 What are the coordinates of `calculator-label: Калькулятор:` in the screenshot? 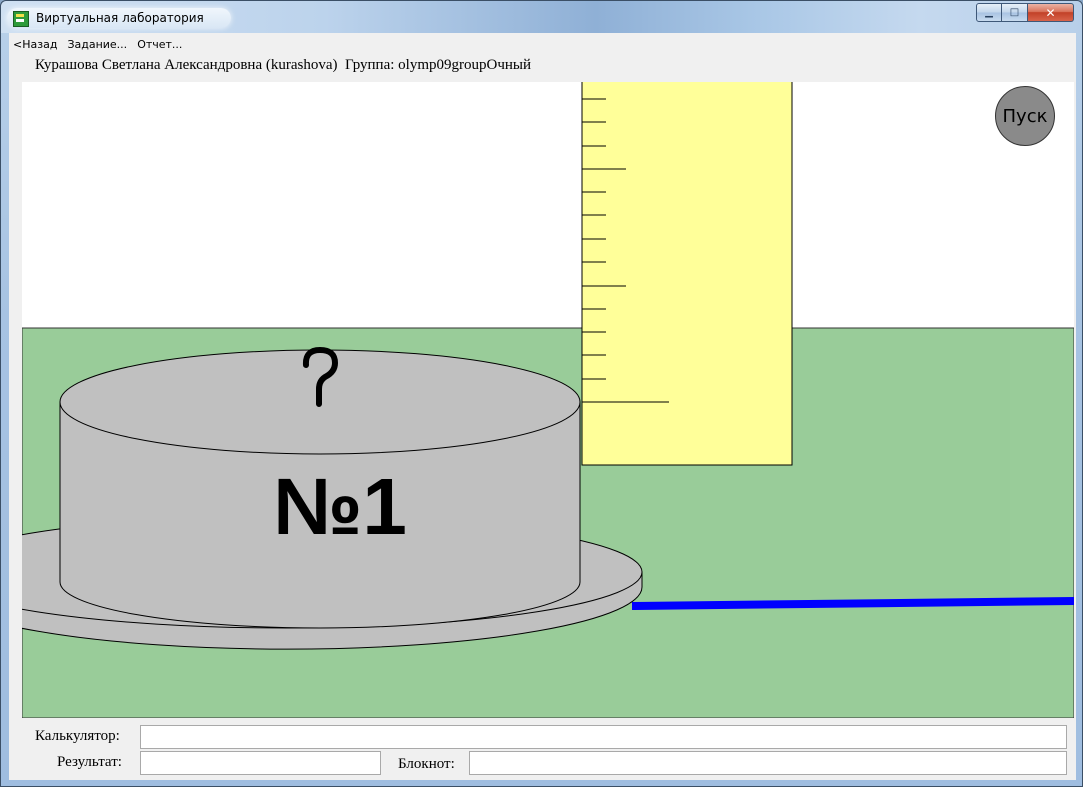 It's located at (77, 736).